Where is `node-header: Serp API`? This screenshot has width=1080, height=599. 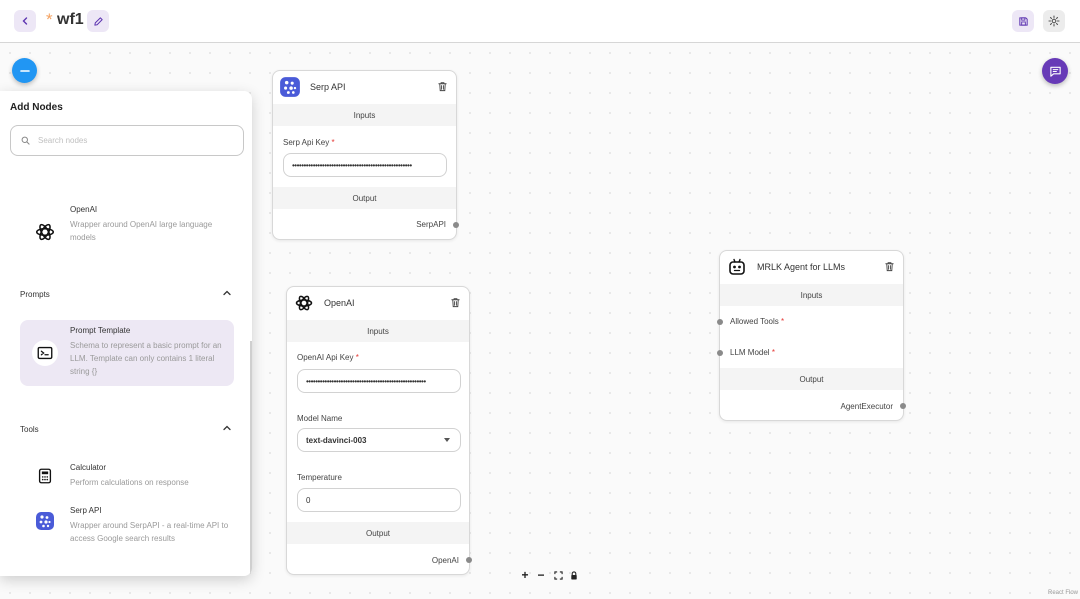
node-header: Serp API is located at coordinates (364, 87).